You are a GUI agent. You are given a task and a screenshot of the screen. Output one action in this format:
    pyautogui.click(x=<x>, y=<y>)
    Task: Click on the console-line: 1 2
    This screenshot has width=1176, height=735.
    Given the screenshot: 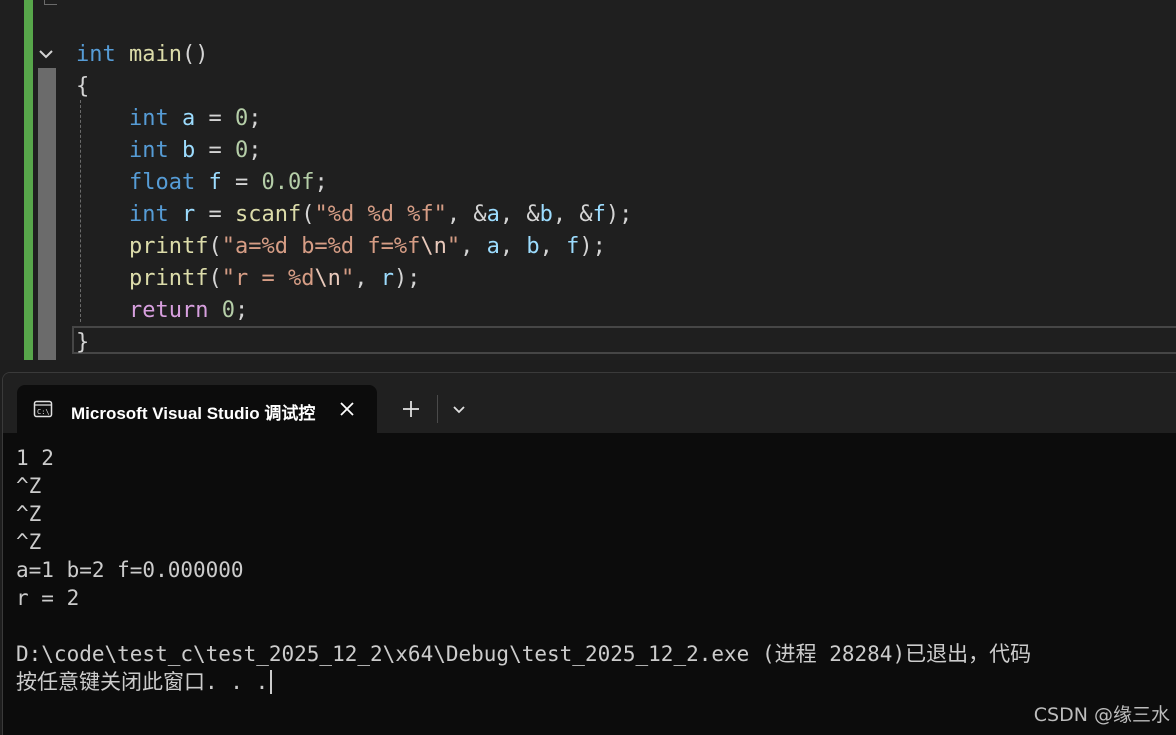 What is the action you would take?
    pyautogui.click(x=35, y=458)
    